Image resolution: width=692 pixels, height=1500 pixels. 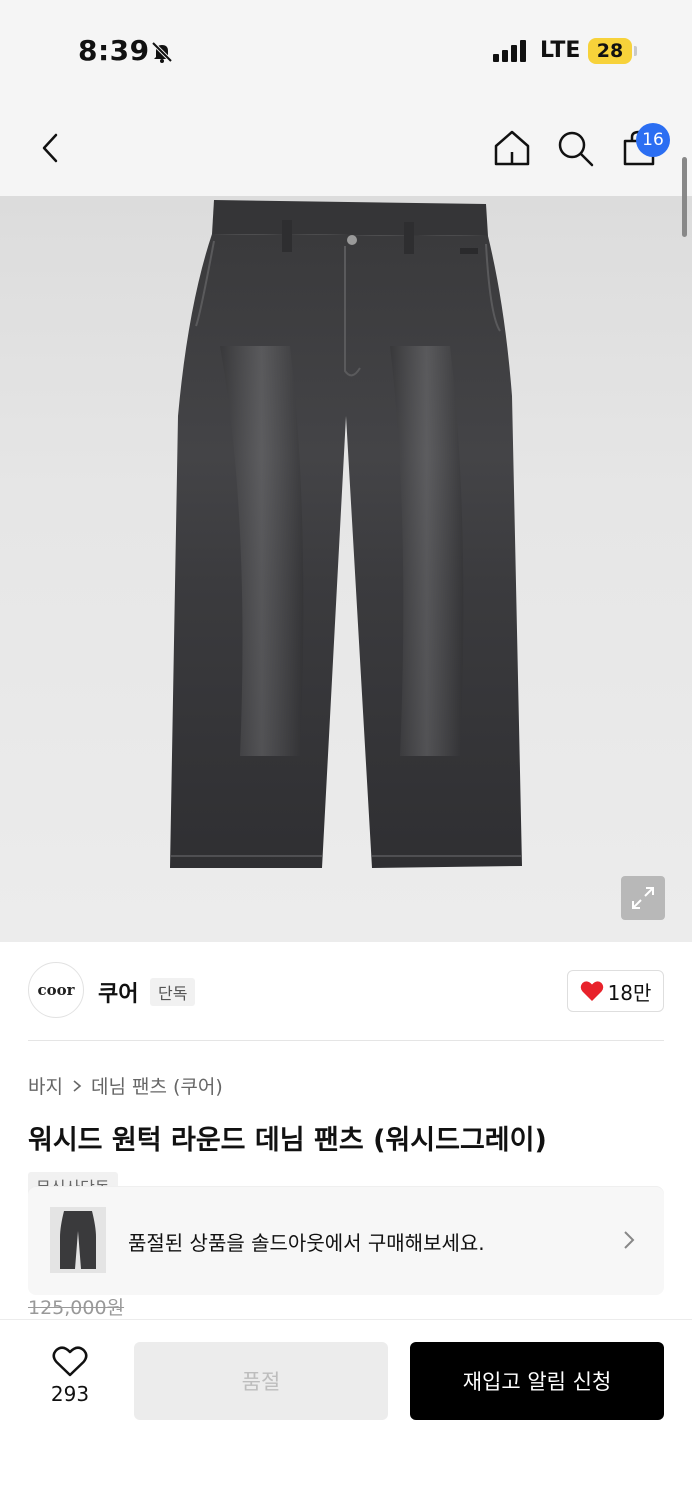 I want to click on search-button, so click(x=575, y=148).